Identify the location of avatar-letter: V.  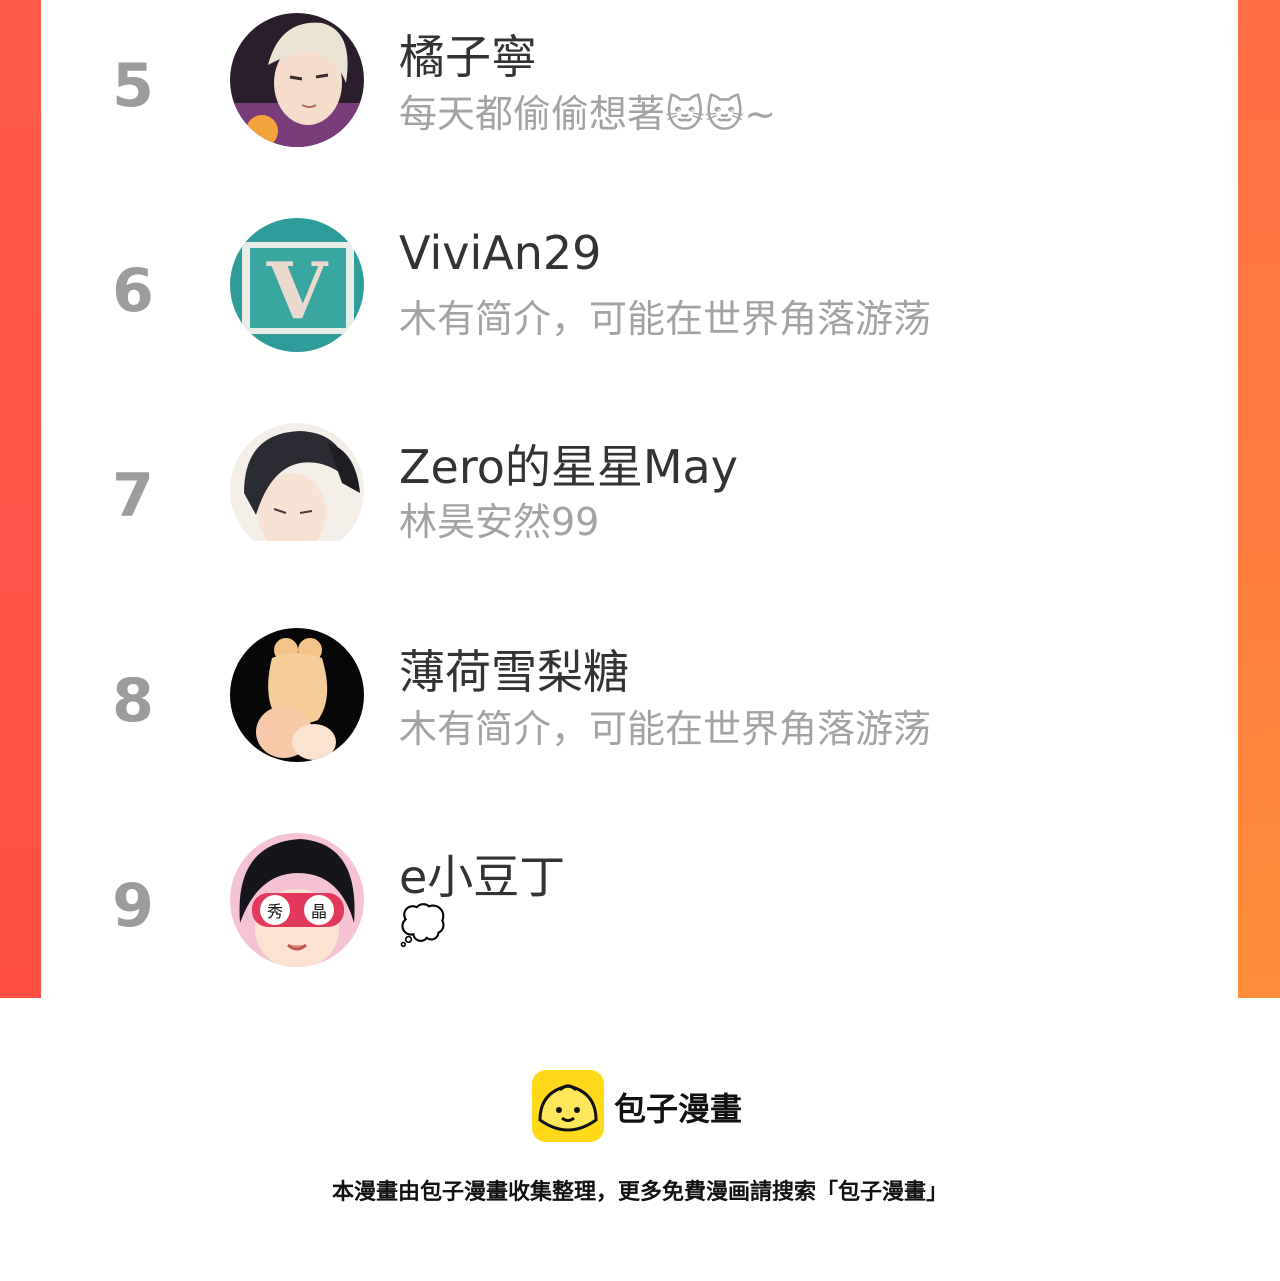
(297, 291).